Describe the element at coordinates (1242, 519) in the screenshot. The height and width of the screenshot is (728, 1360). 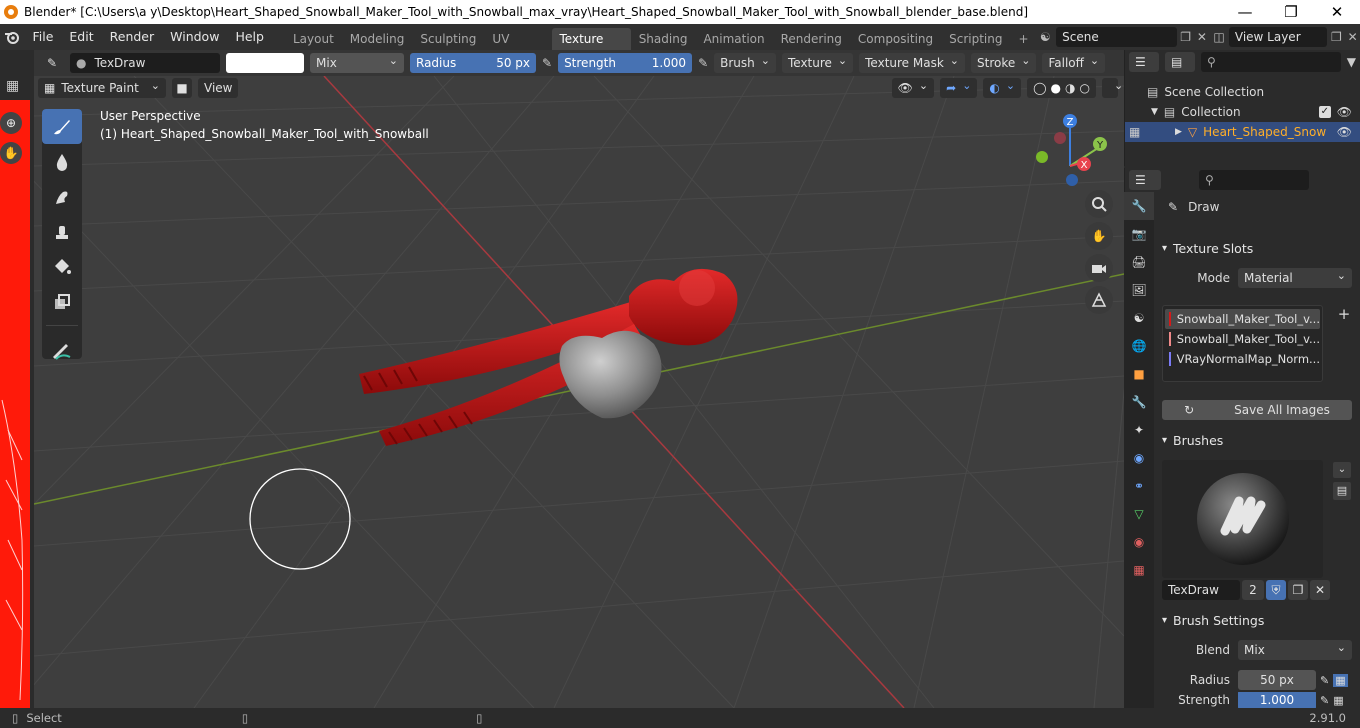
I see `brush-preview` at that location.